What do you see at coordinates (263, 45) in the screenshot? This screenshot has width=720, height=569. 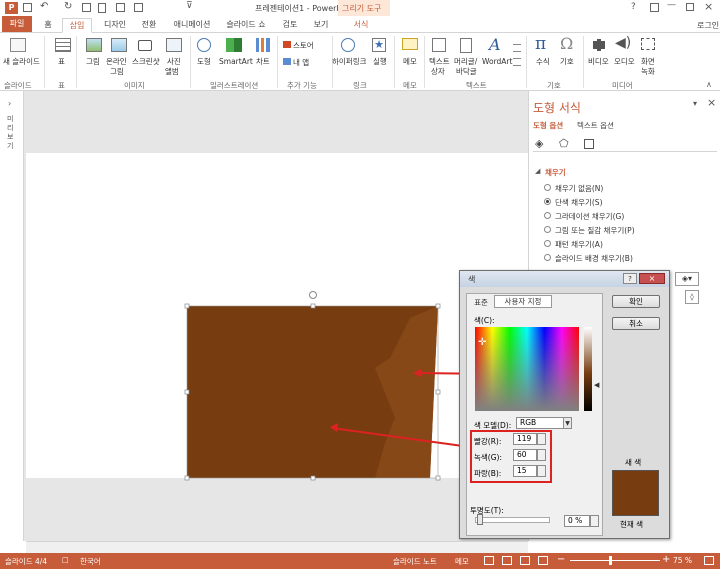 I see `chart-icon` at bounding box center [263, 45].